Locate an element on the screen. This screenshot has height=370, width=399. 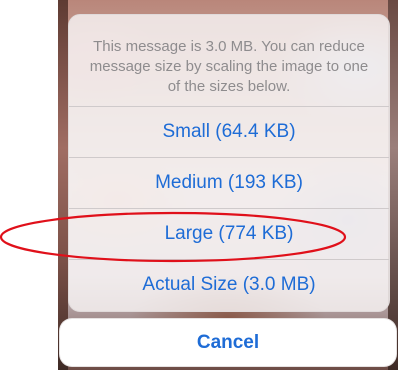
option-actual-size-button: Actual Size (3.0 MB) is located at coordinates (229, 284).